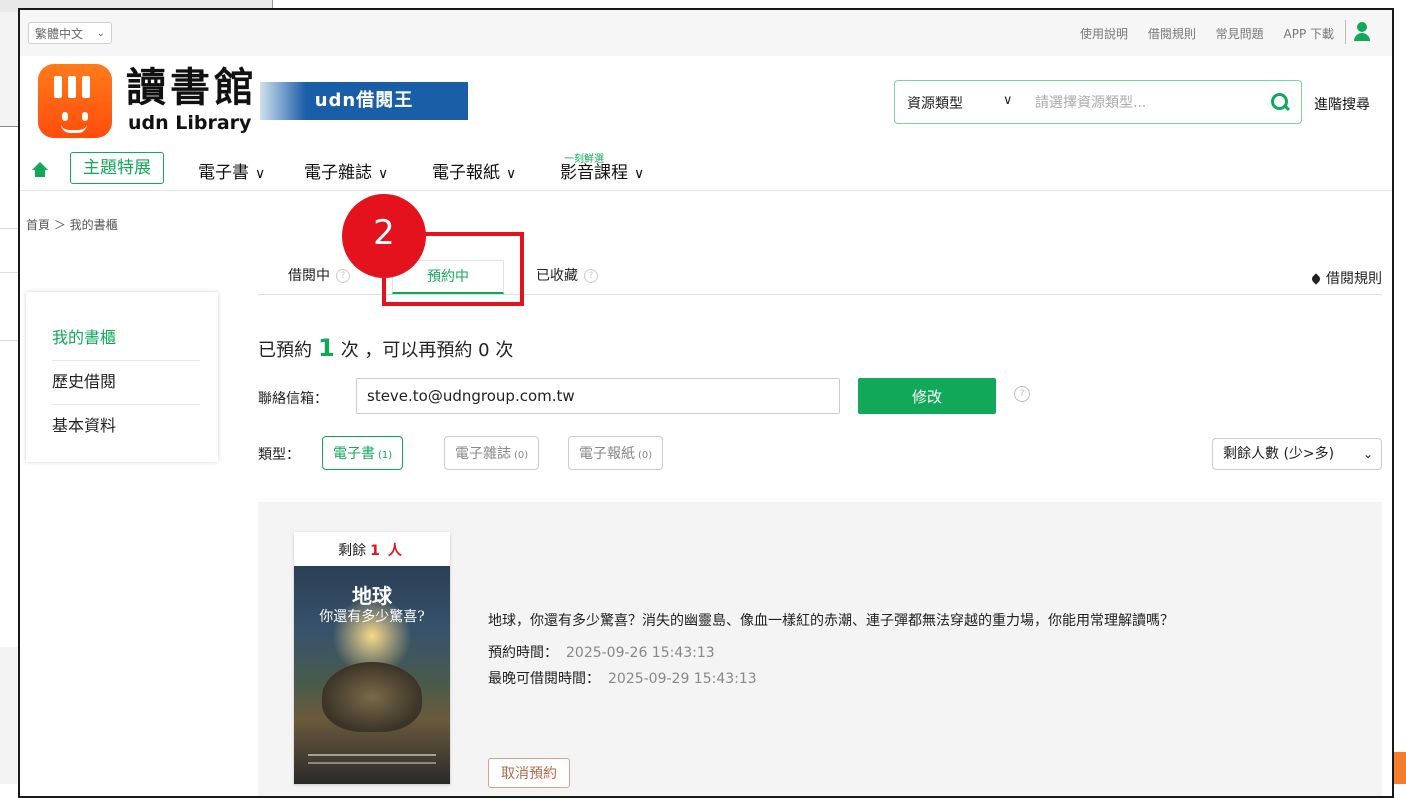  I want to click on tag-icon, so click(1316, 279).